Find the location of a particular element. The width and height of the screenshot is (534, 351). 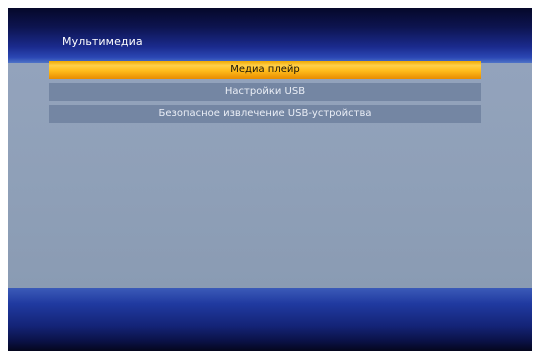

menu-item-label: Безопасное извлечение USB-устройства is located at coordinates (265, 113).